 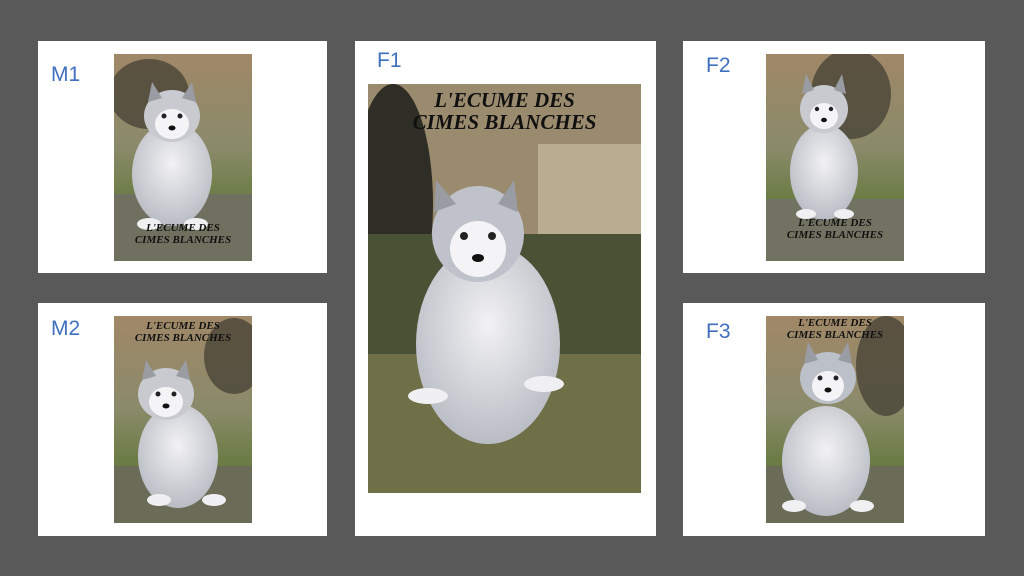 I want to click on card-label: M2, so click(x=66, y=328).